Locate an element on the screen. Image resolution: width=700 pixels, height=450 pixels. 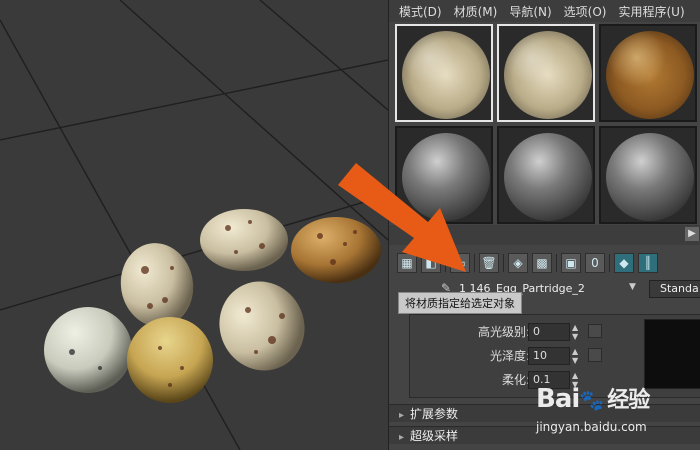
save-icon: ▣ is located at coordinates (571, 263).